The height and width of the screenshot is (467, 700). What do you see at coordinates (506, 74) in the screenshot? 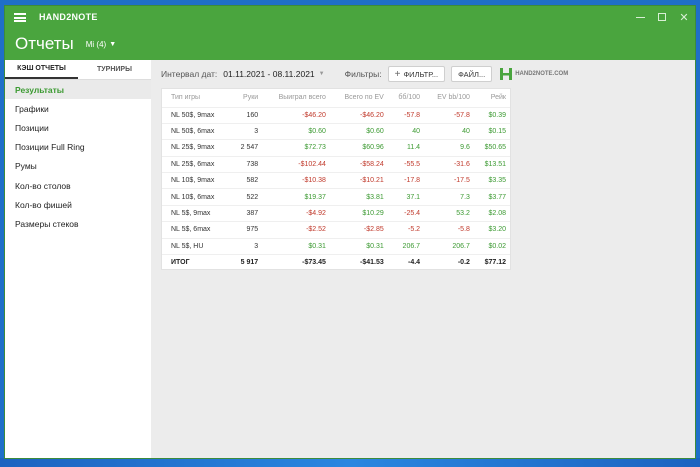
I see `hand2note-logo-icon` at bounding box center [506, 74].